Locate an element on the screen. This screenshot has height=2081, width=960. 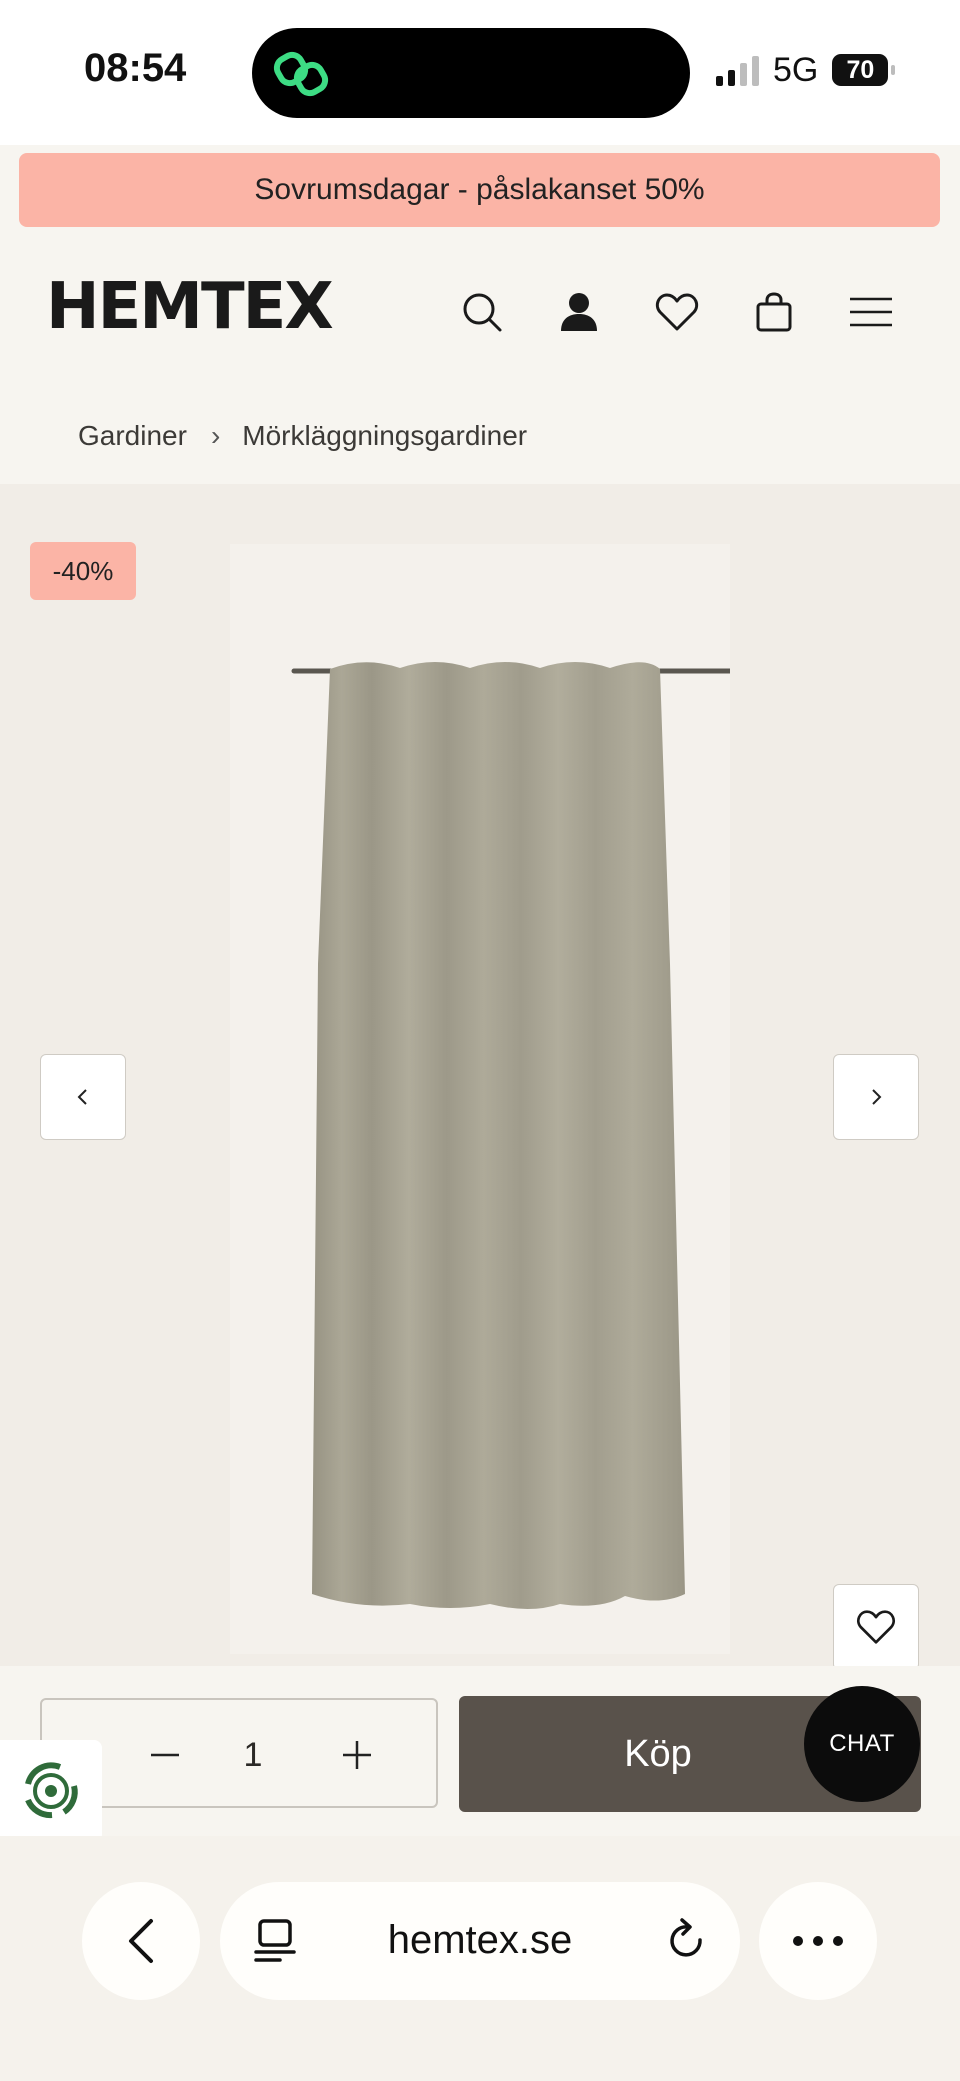
status-indicators: 5G 70 is located at coordinates (806, 70).